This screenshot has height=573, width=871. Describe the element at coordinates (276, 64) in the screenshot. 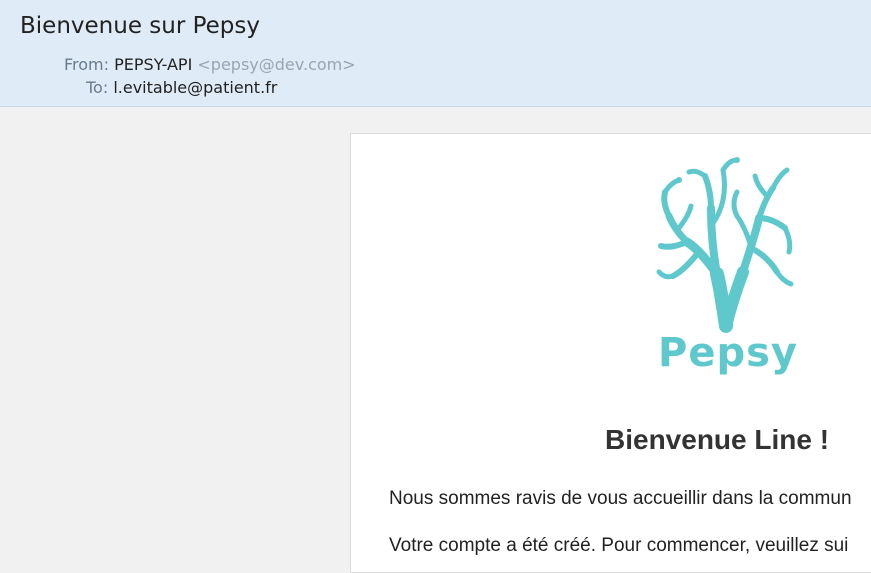

I see `from-address: <pepsy@dev.com>` at that location.